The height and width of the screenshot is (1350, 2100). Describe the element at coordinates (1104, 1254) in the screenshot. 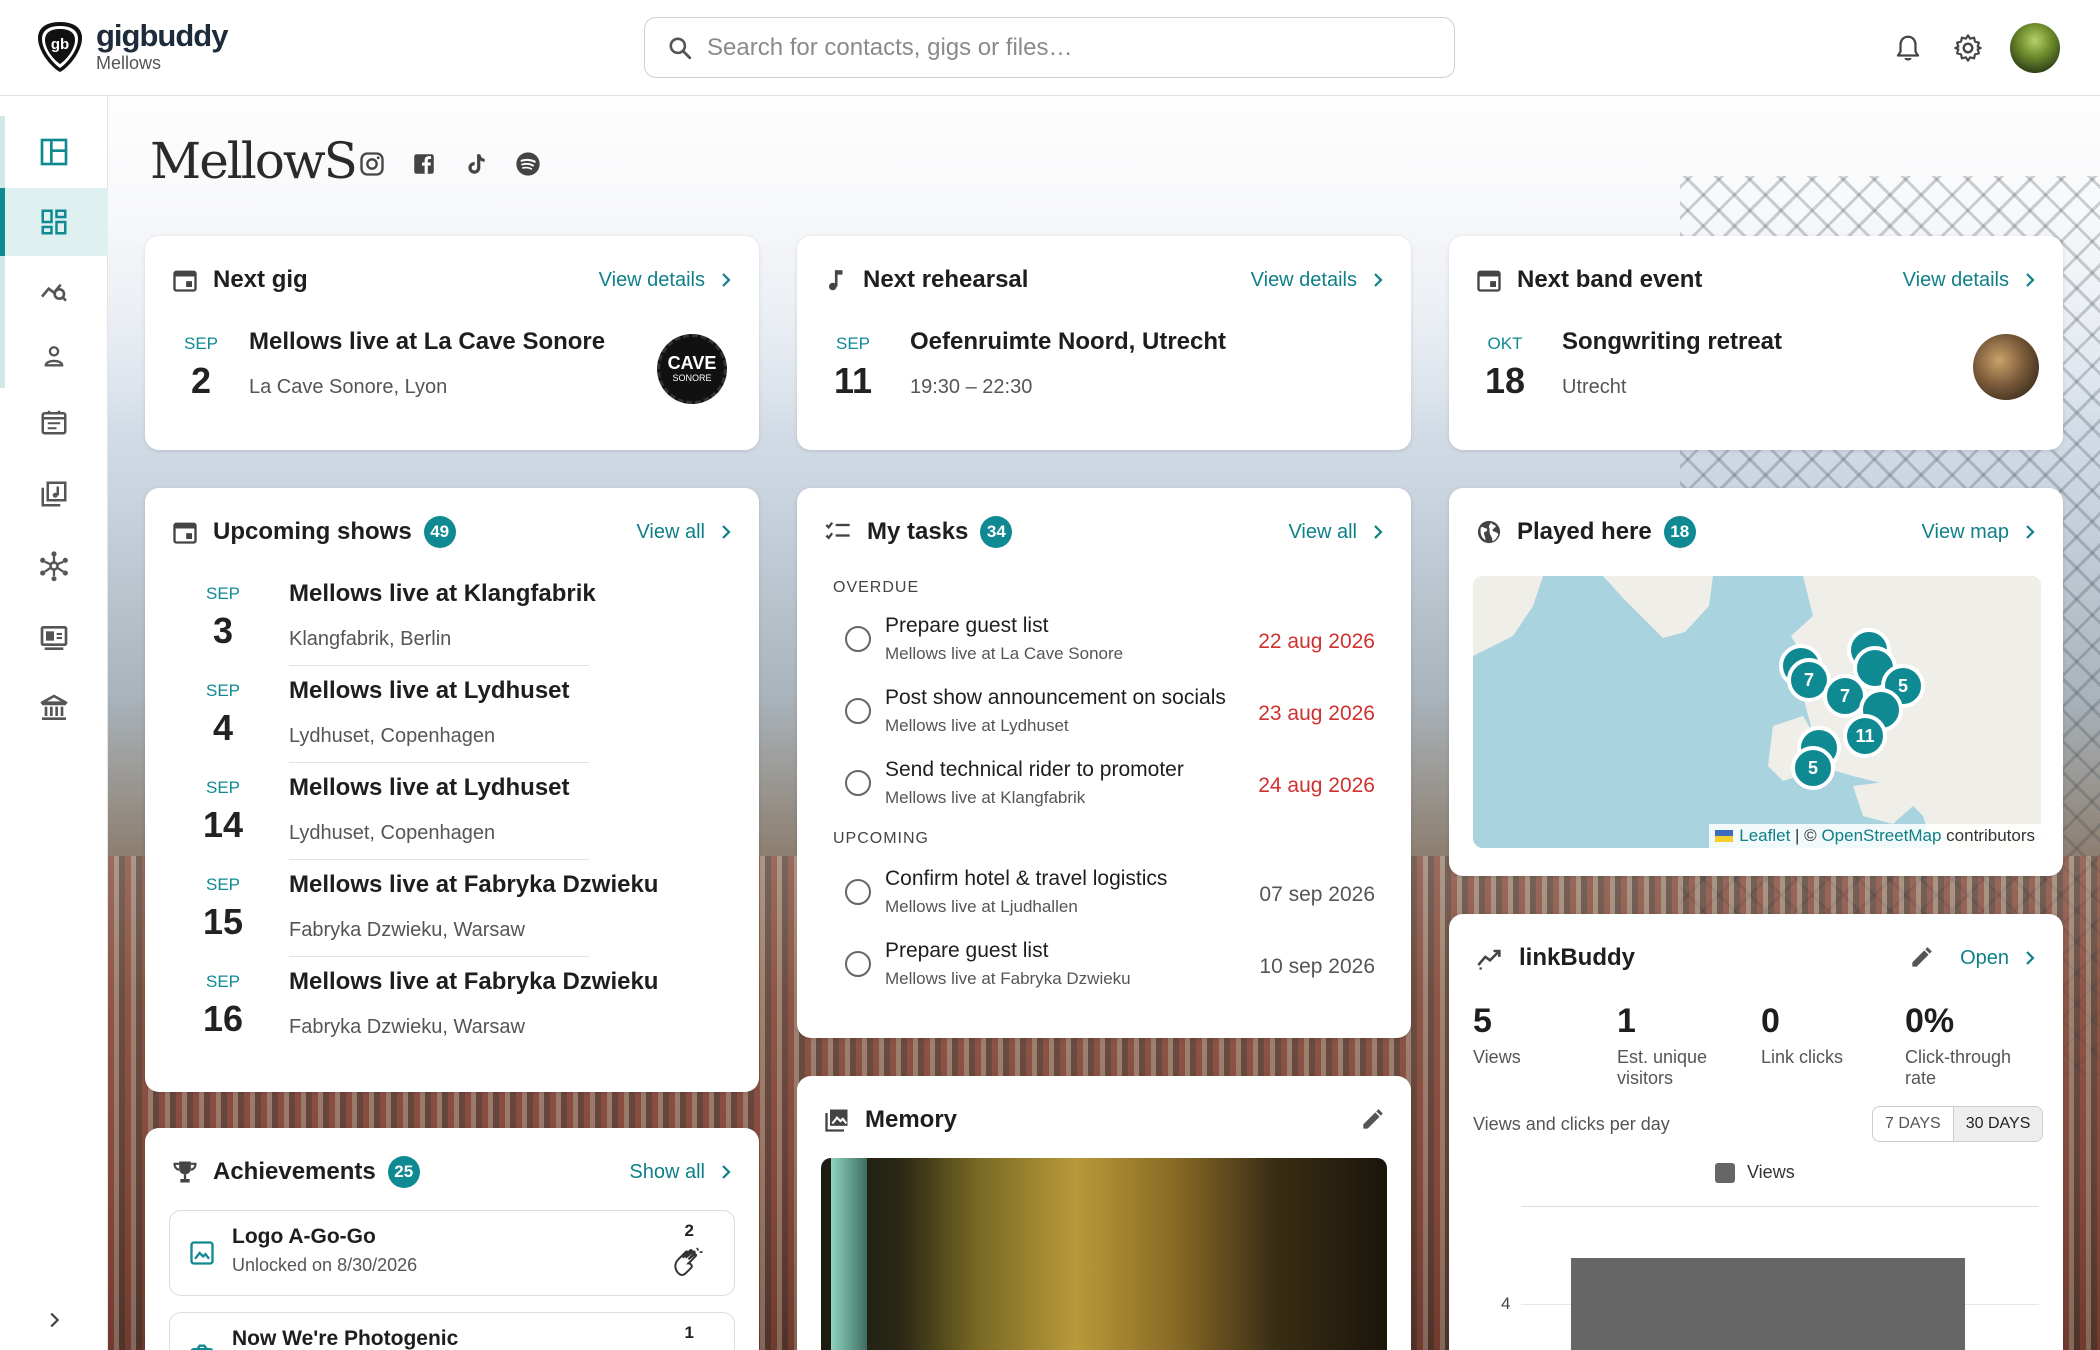

I see `memory-photo` at that location.